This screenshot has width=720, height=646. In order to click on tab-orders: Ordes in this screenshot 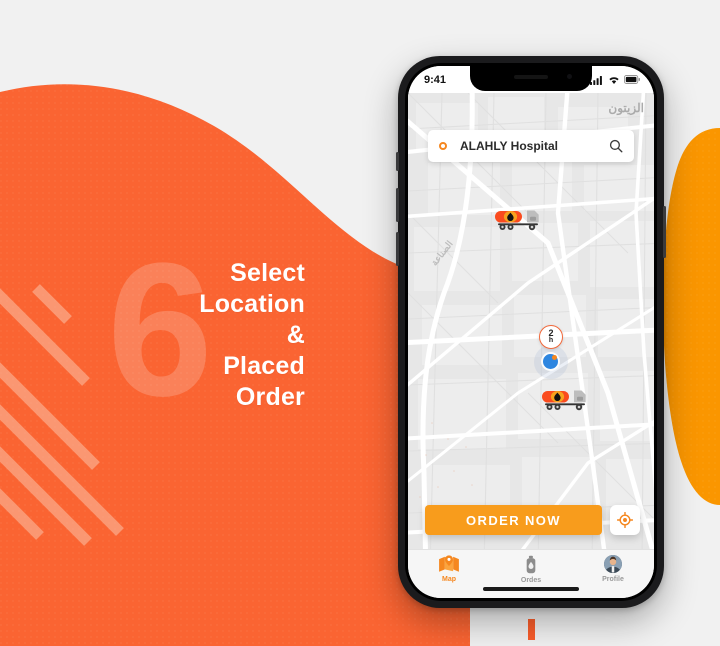, I will do `click(531, 569)`.